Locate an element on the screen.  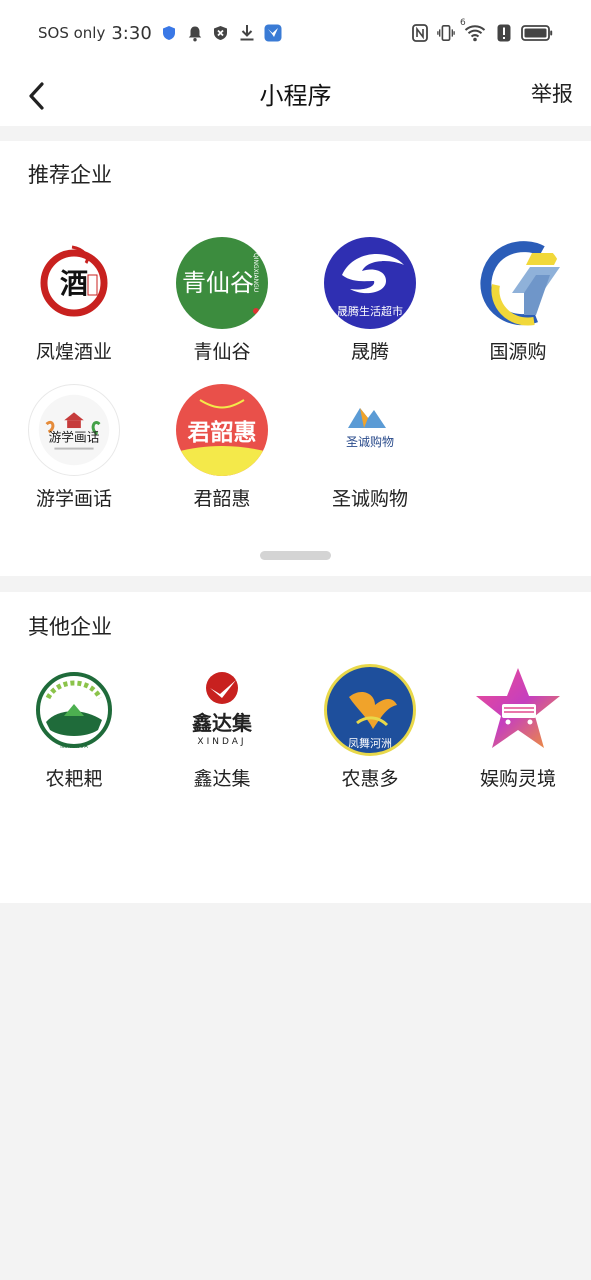
mini-app-shengteng: 晟腾生活超市 晟腾 is located at coordinates (370, 300).